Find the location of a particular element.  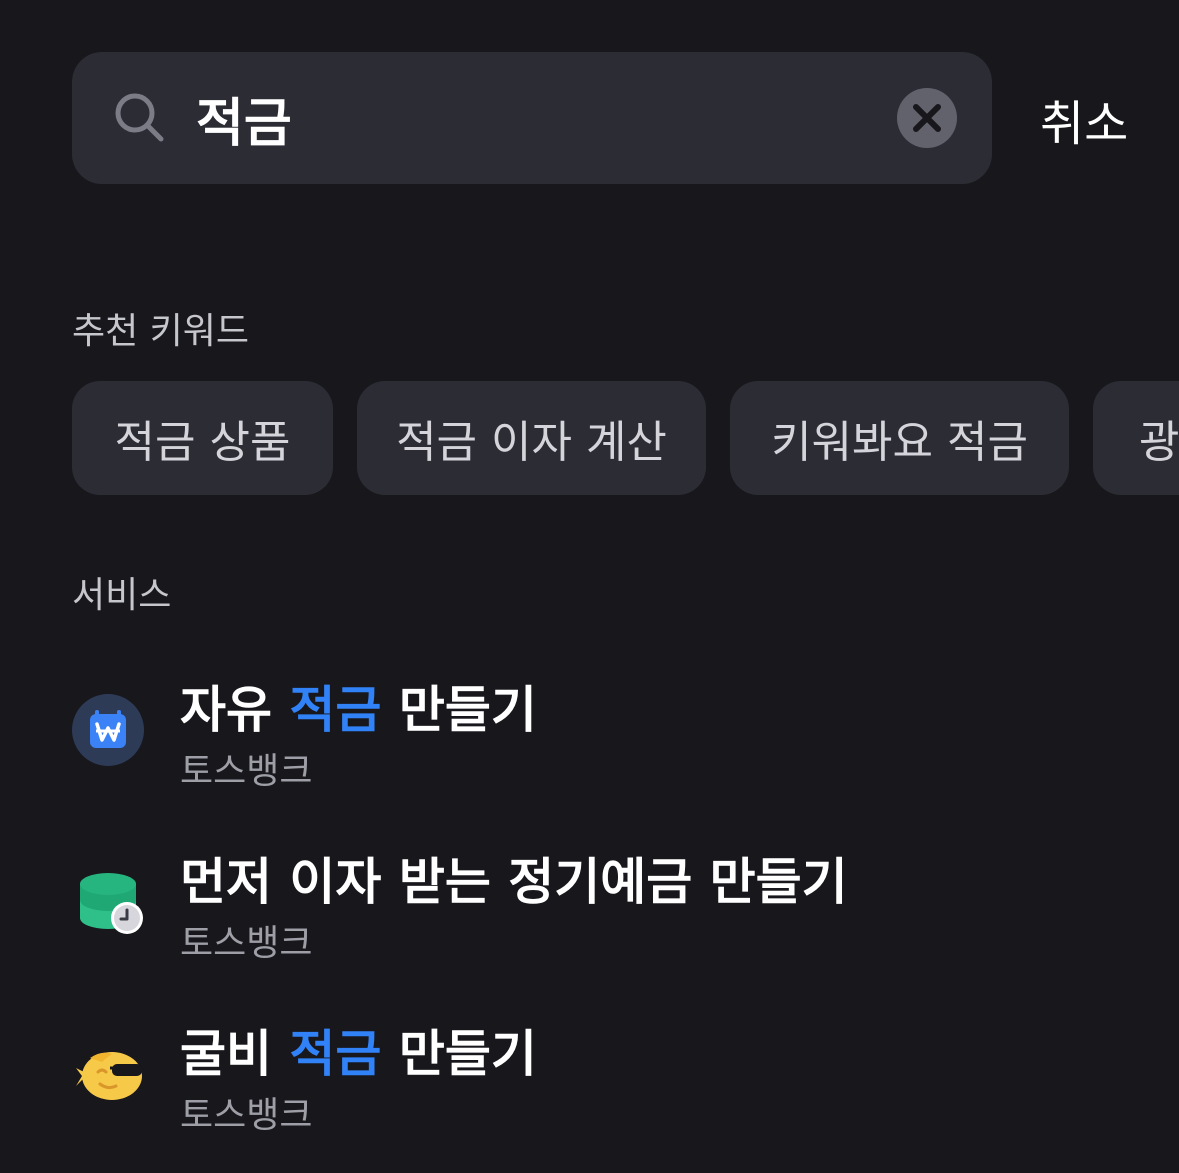

search-box is located at coordinates (532, 118).